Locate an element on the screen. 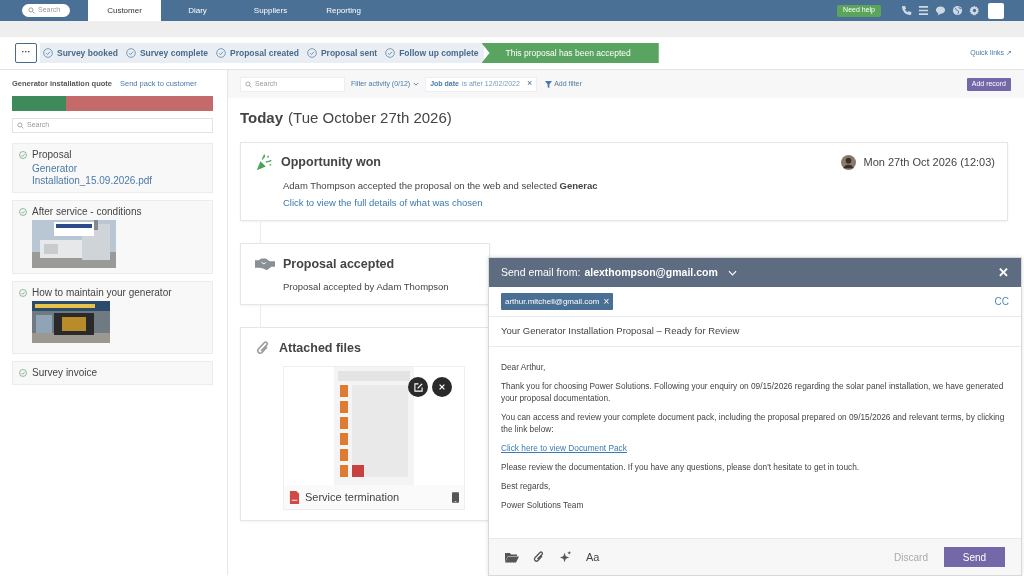 The width and height of the screenshot is (1024, 576). party-popper-icon is located at coordinates (264, 162).